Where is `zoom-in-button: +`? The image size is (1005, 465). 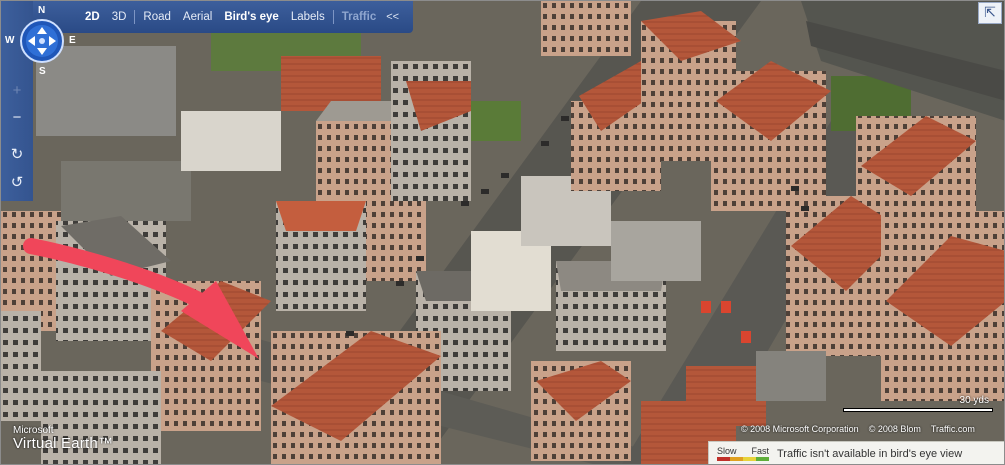 zoom-in-button: + is located at coordinates (17, 91).